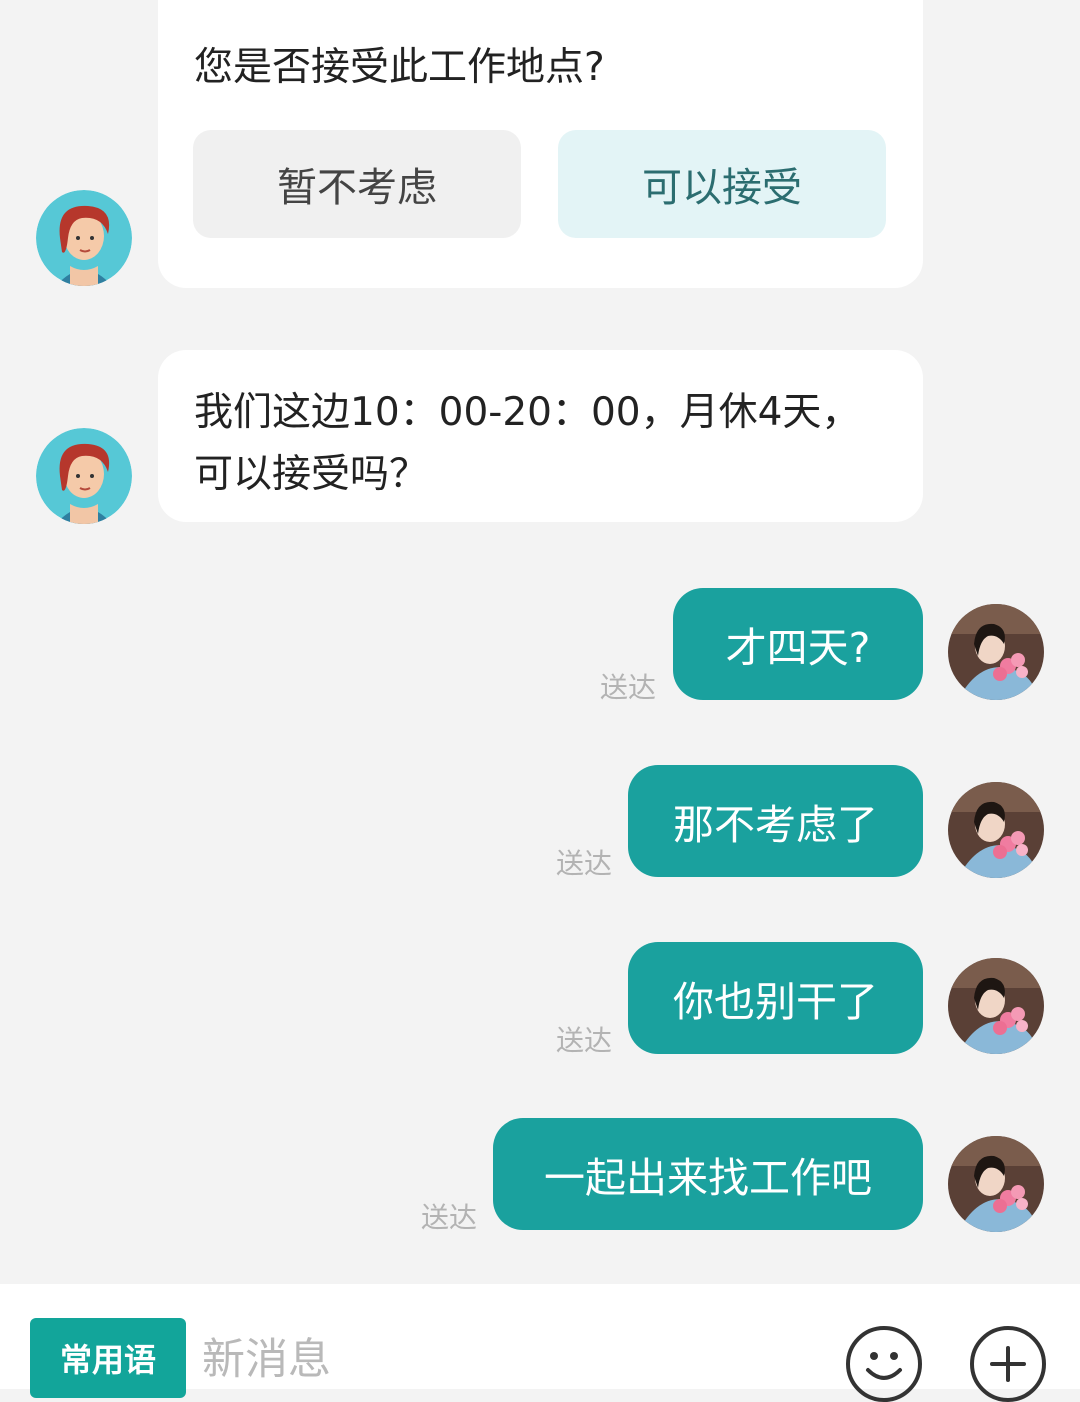 This screenshot has height=1402, width=1080. What do you see at coordinates (884, 1364) in the screenshot?
I see `smile-icon` at bounding box center [884, 1364].